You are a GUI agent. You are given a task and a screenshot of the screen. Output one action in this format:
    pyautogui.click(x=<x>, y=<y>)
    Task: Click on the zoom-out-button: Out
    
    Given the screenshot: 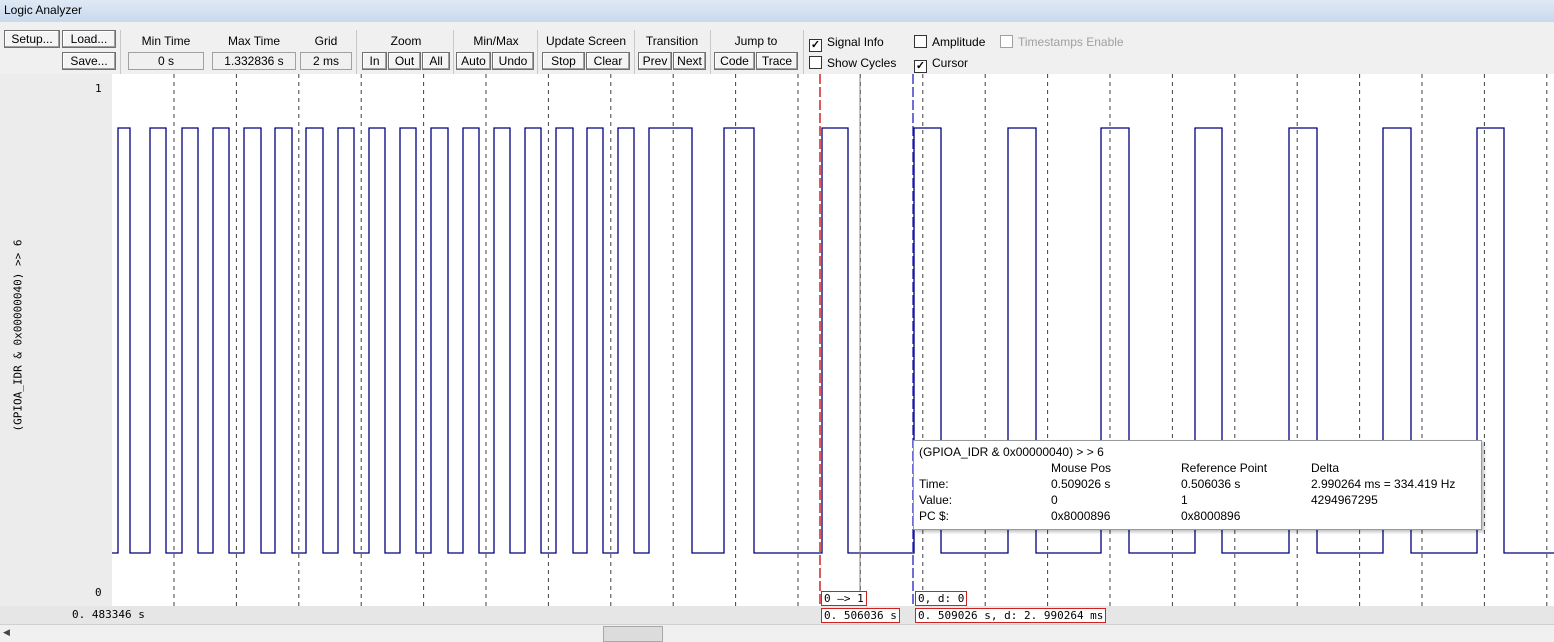 What is the action you would take?
    pyautogui.click(x=404, y=61)
    